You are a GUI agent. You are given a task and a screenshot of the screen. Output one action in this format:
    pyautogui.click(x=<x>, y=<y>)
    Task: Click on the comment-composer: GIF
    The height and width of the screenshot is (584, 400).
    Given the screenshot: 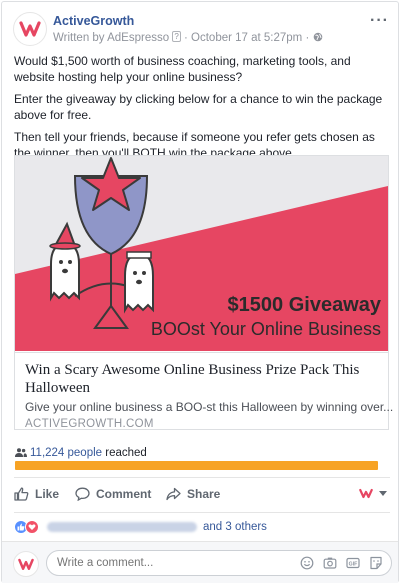 What is the action you would take?
    pyautogui.click(x=200, y=562)
    